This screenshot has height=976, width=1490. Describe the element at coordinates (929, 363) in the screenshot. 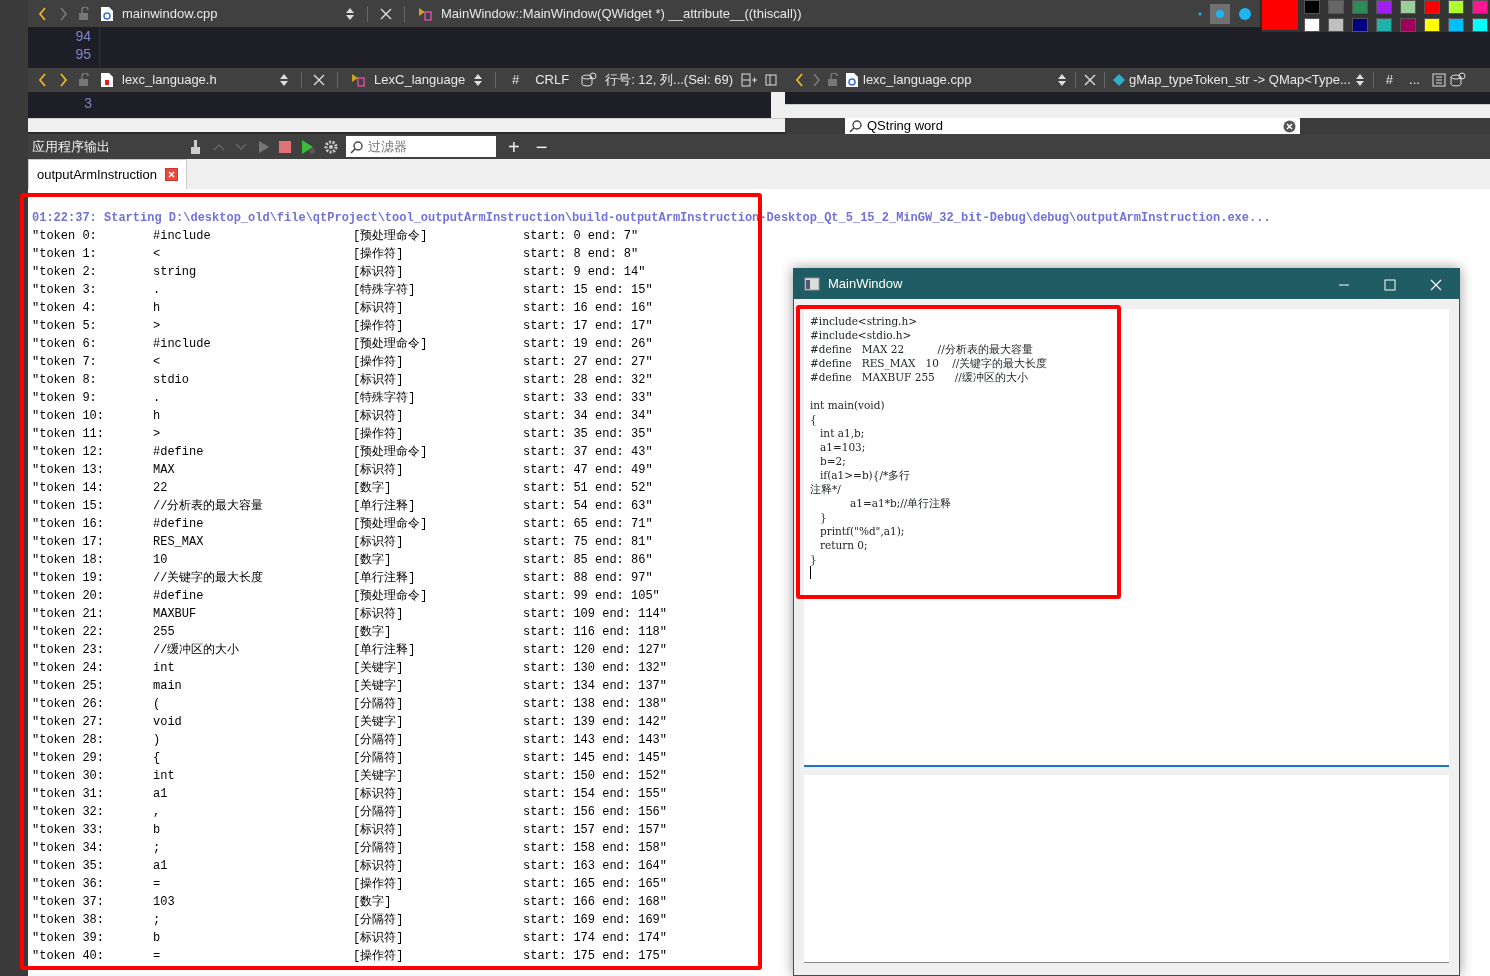

I see `code-line: #define RES_MAX 10 //关键字的最大长度` at that location.